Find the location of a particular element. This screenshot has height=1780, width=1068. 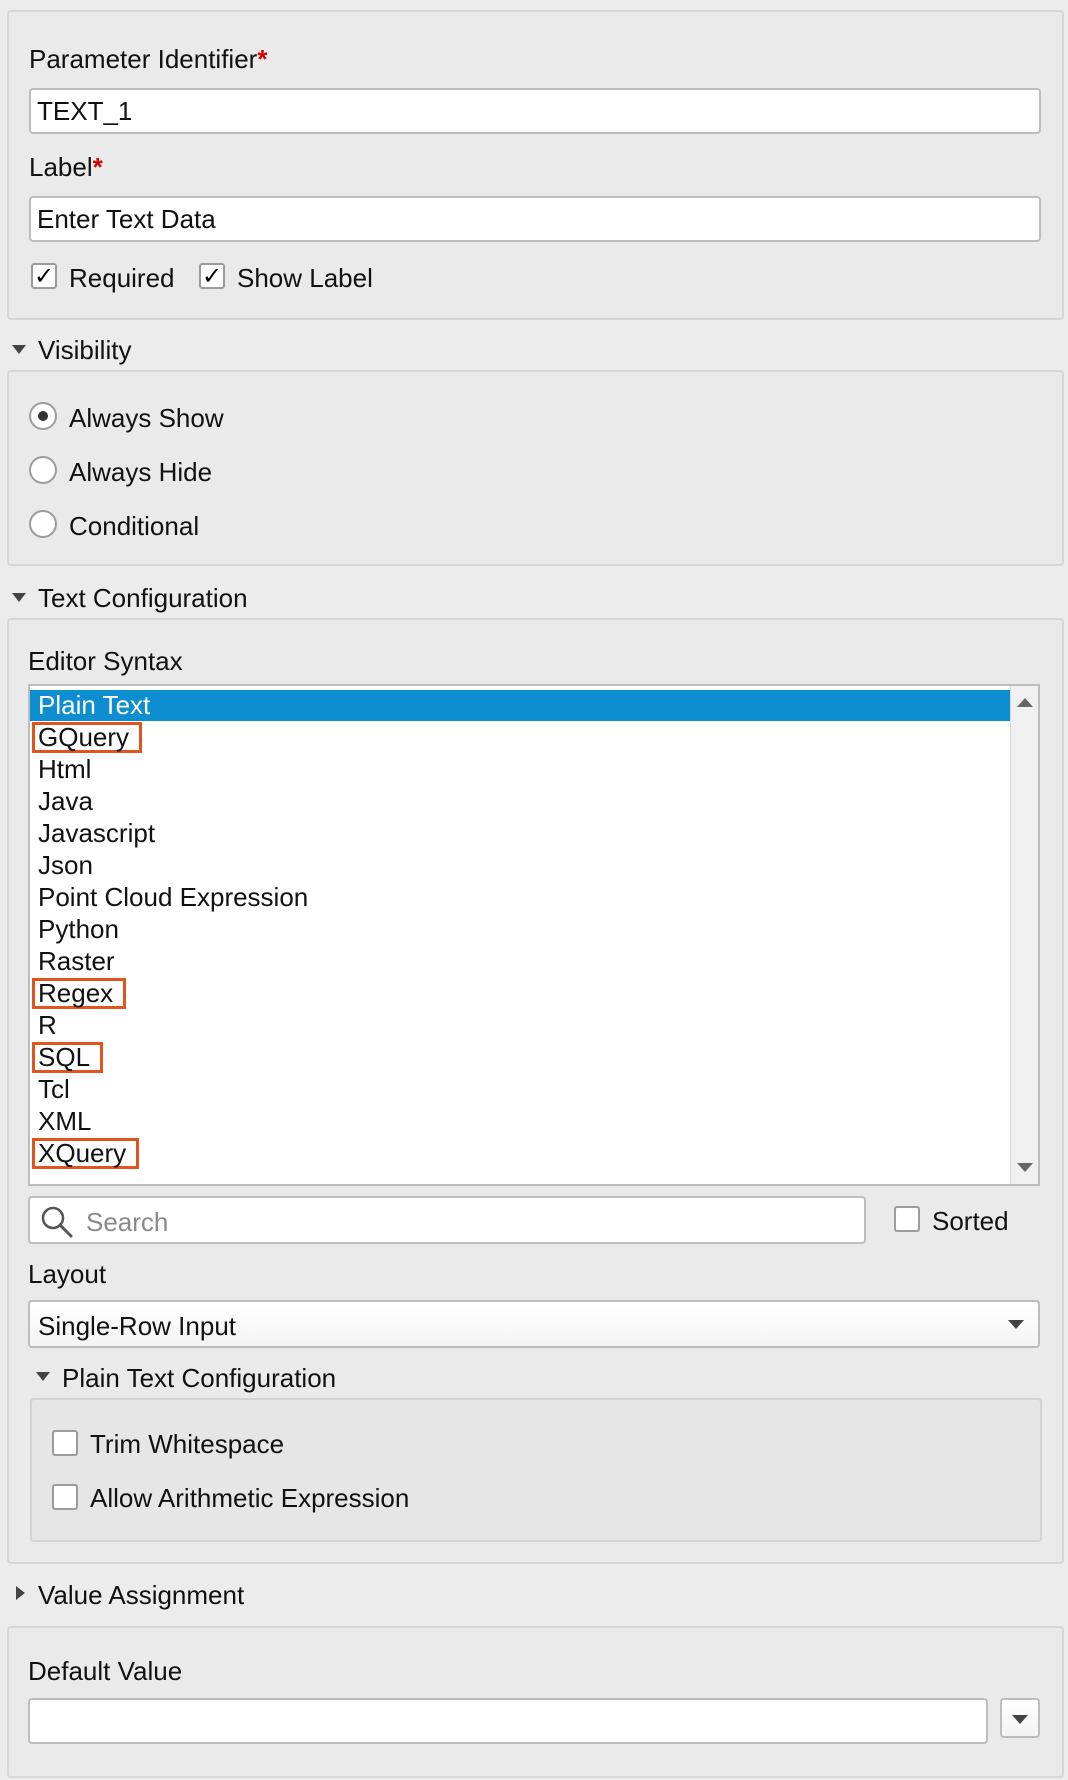

search-placeholder: Search is located at coordinates (127, 1222).